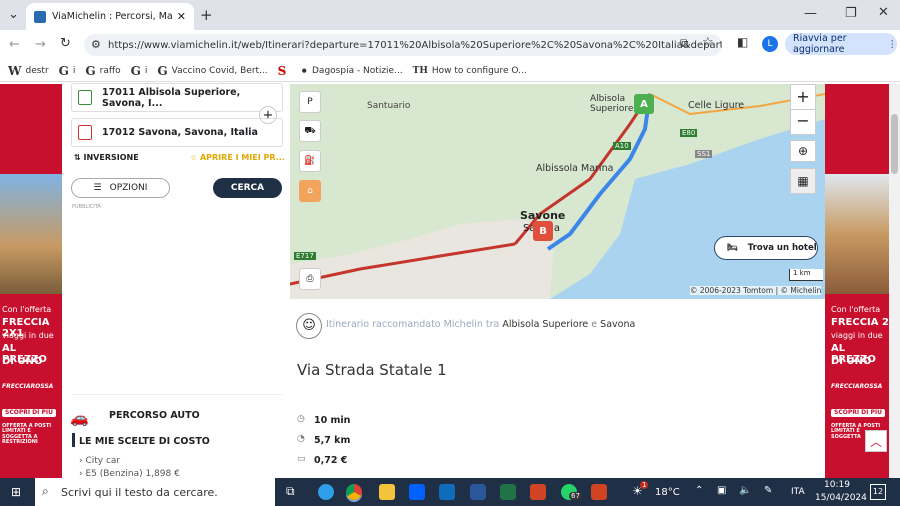 This screenshot has height=506, width=900. I want to click on inversion-button: ⇅ INVERSIONE, so click(106, 157).